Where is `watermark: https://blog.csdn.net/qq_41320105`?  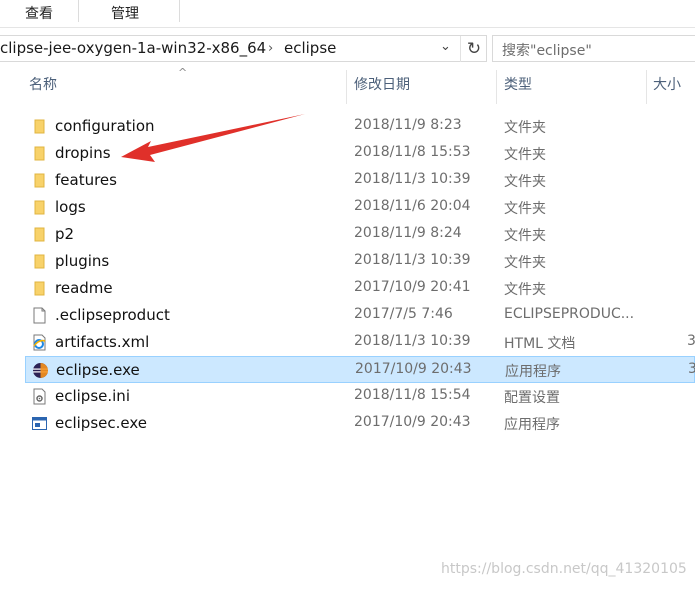
watermark: https://blog.csdn.net/qq_41320105 is located at coordinates (564, 569).